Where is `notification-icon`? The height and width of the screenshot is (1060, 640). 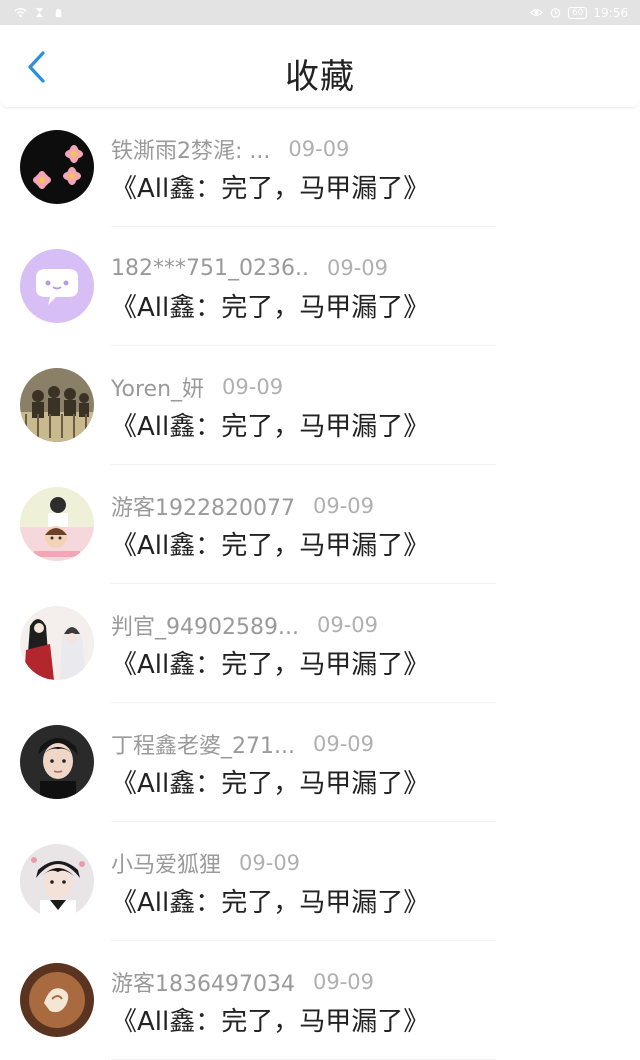 notification-icon is located at coordinates (58, 13).